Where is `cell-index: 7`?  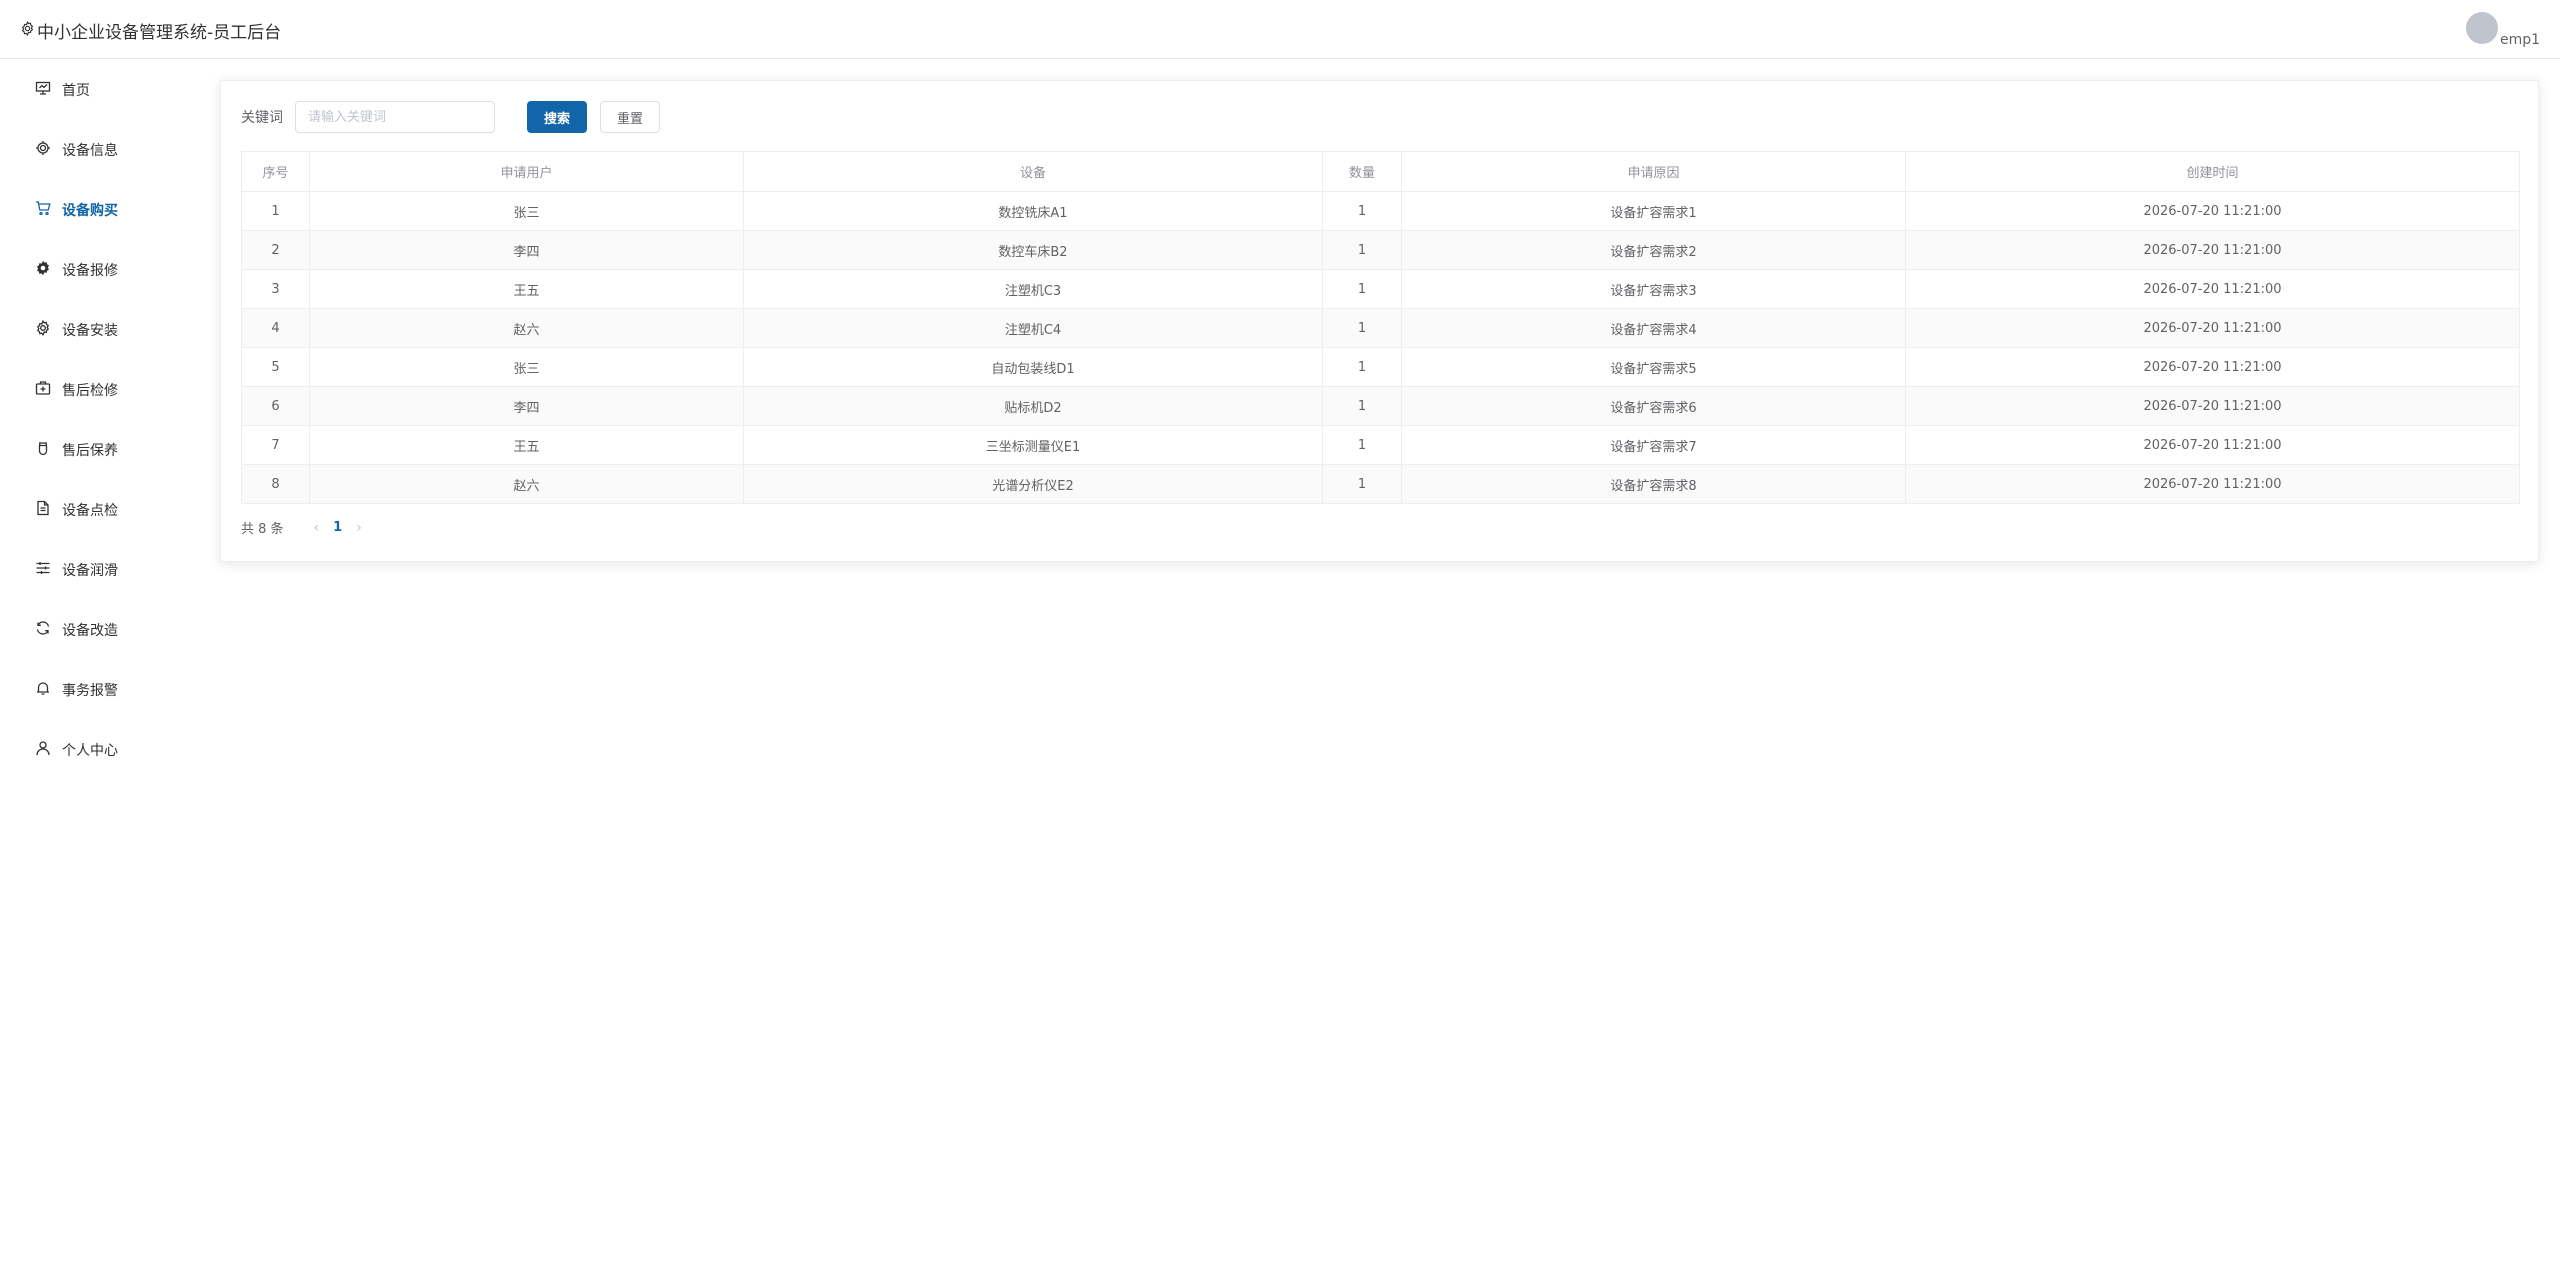 cell-index: 7 is located at coordinates (275, 445).